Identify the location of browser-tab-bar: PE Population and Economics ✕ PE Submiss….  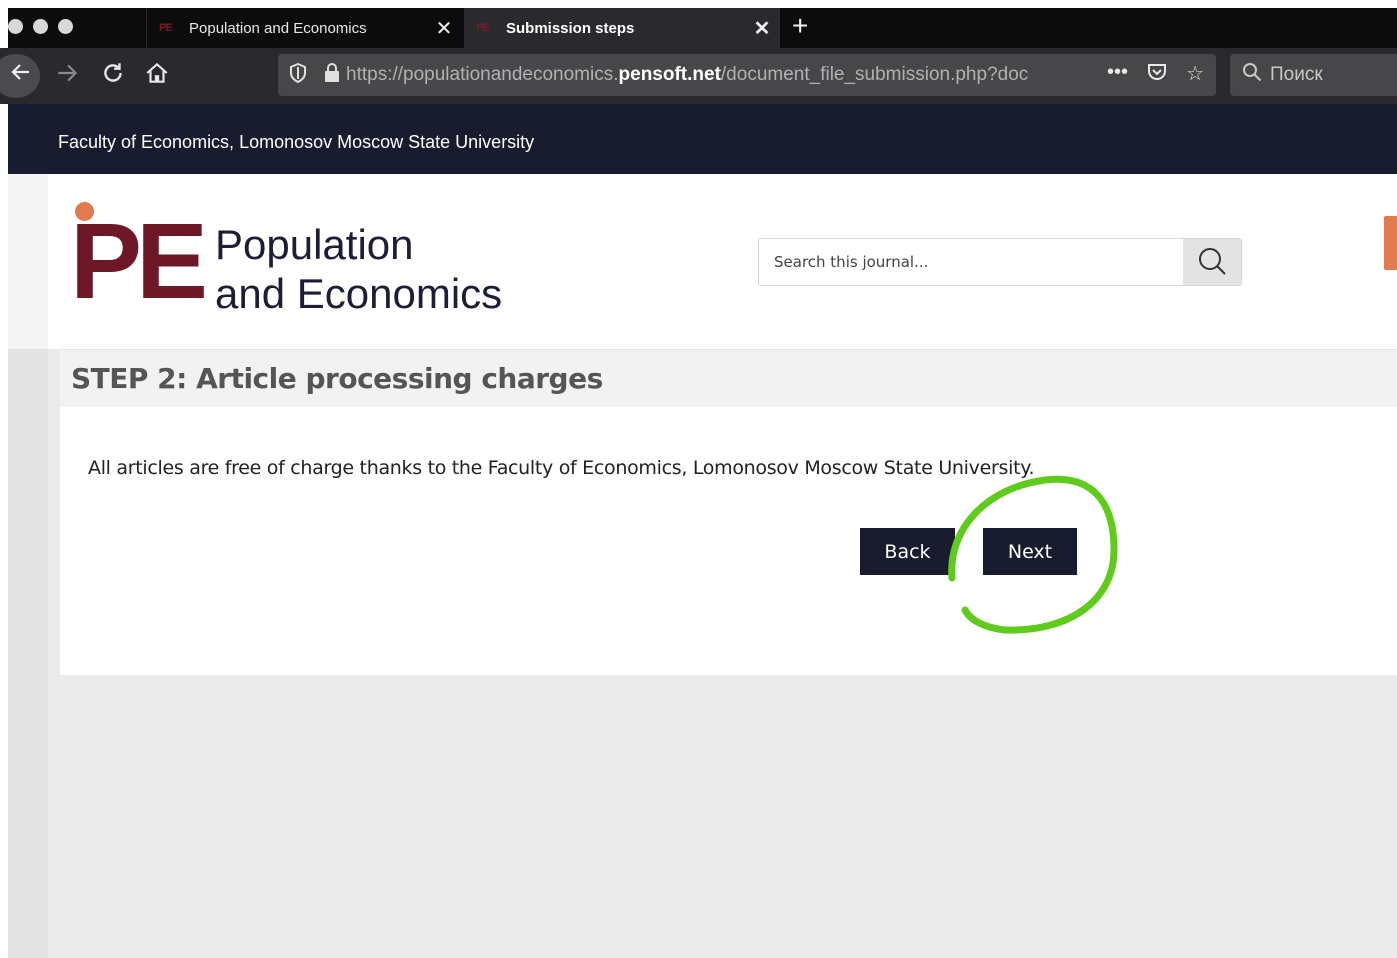
(702, 28).